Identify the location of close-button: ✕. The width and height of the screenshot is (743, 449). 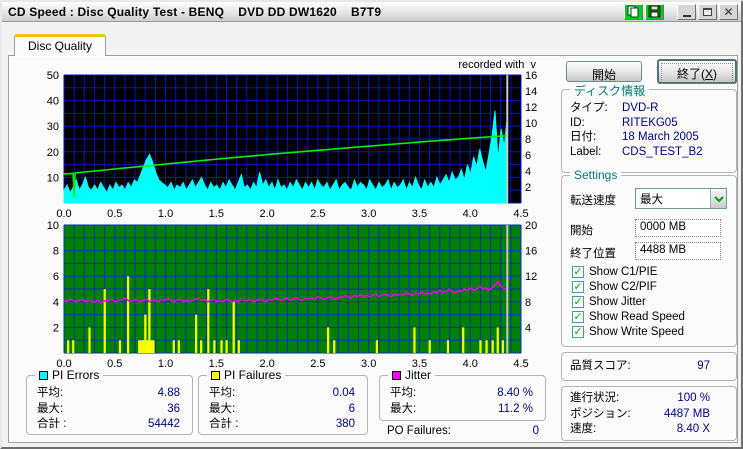
(728, 11).